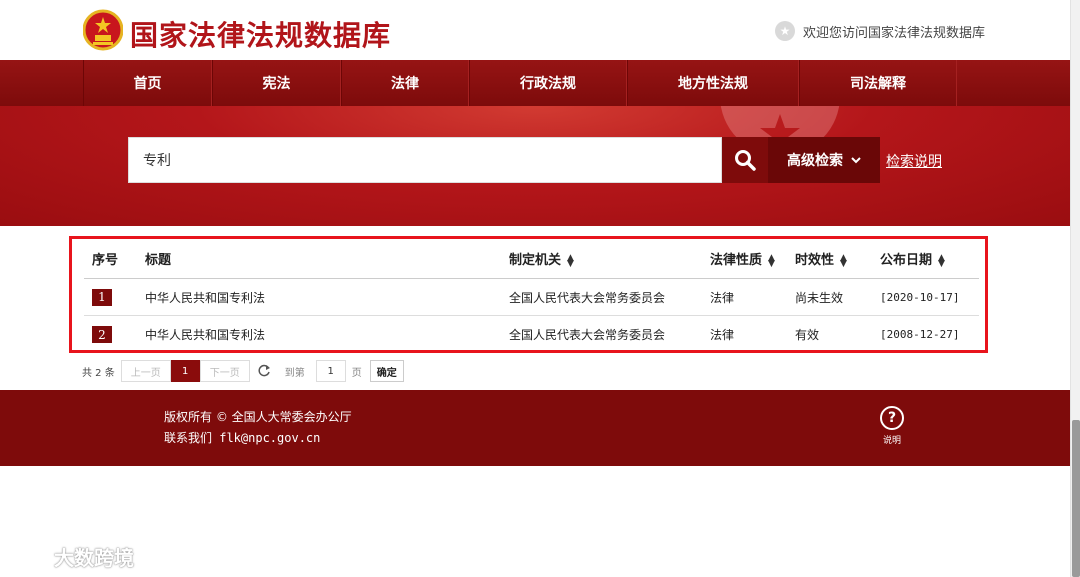 This screenshot has width=1080, height=577. I want to click on national-emblem-icon, so click(103, 30).